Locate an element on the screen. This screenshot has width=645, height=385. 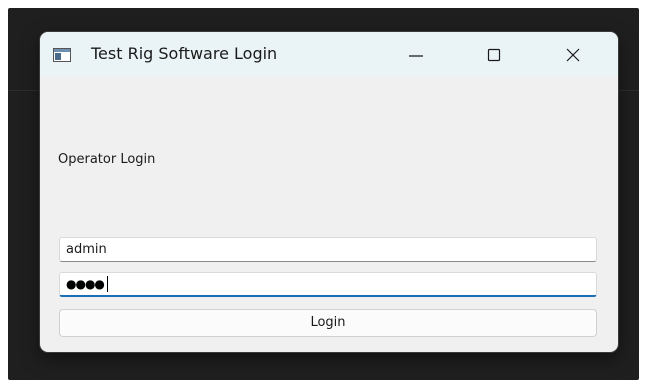
login-button: Login is located at coordinates (328, 323).